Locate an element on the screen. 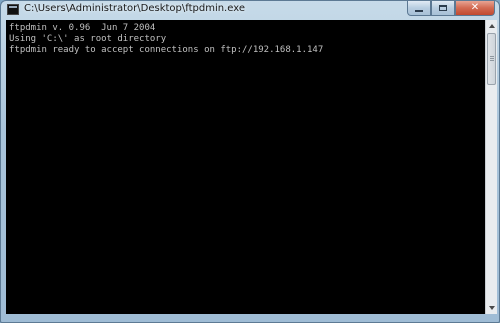 The height and width of the screenshot is (323, 500). console-line: Using 'C:\' as root directory is located at coordinates (88, 39).